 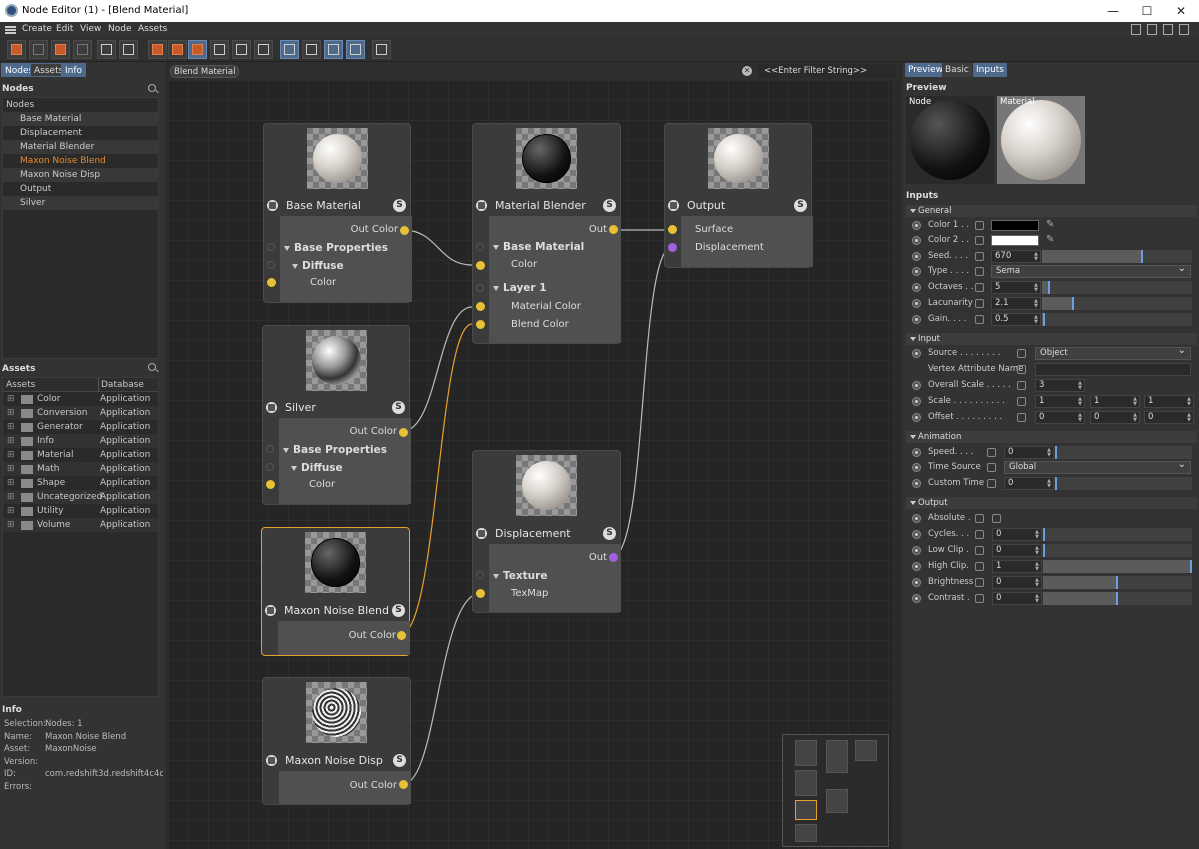 What do you see at coordinates (1117, 319) in the screenshot?
I see `gain-slider` at bounding box center [1117, 319].